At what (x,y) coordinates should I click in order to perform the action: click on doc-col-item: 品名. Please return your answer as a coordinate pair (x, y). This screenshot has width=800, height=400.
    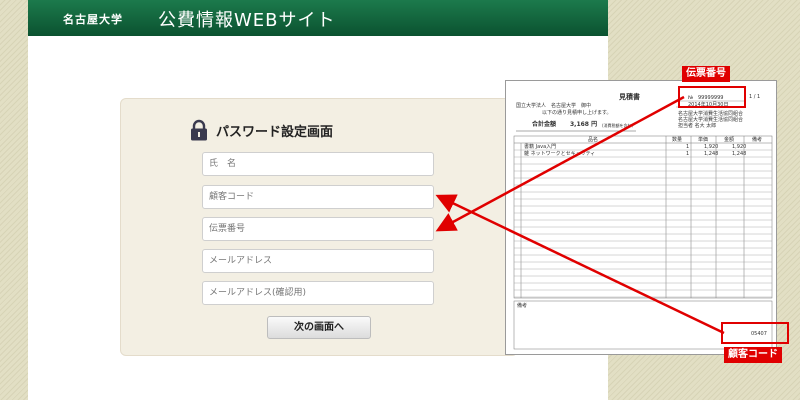
    Looking at the image, I should click on (593, 140).